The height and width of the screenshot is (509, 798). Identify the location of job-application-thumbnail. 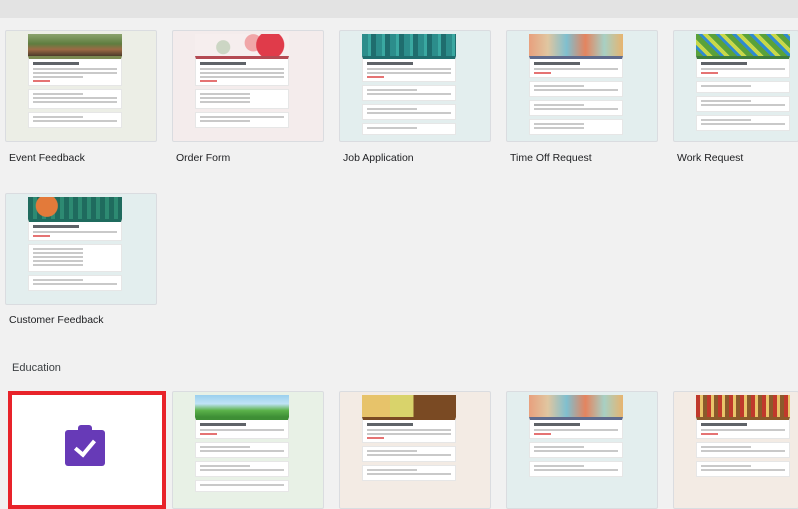
(409, 45).